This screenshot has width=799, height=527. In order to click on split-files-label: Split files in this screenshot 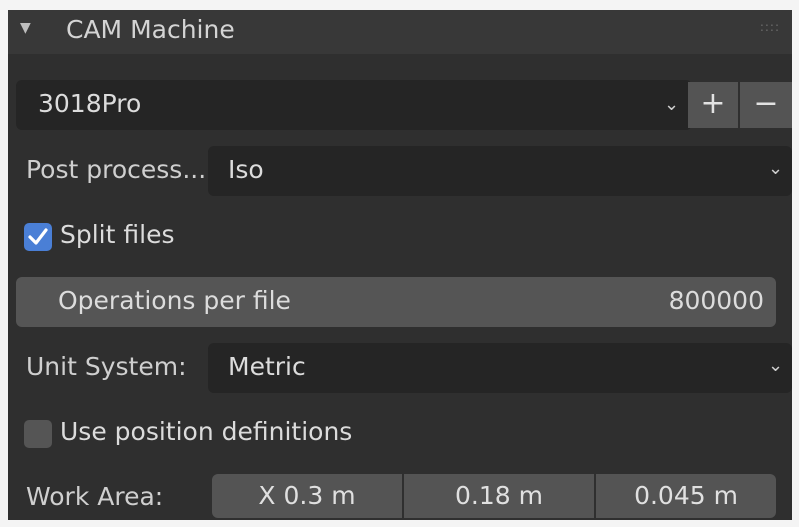, I will do `click(117, 234)`.